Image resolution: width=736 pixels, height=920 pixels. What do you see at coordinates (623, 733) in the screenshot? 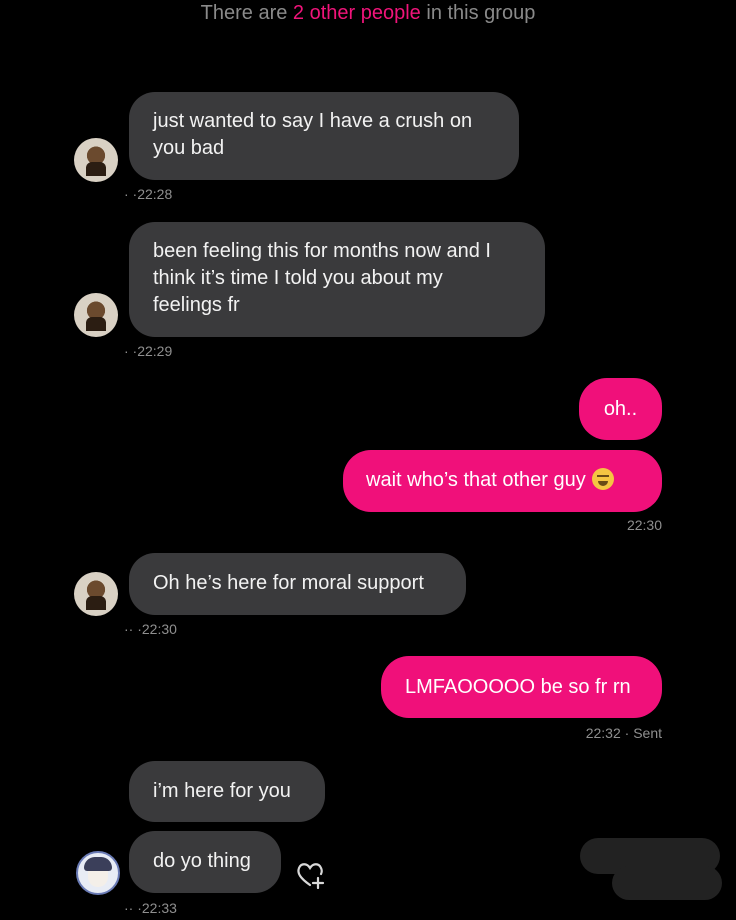
I see `message-status-timestamp: 22:32 · Sent` at bounding box center [623, 733].